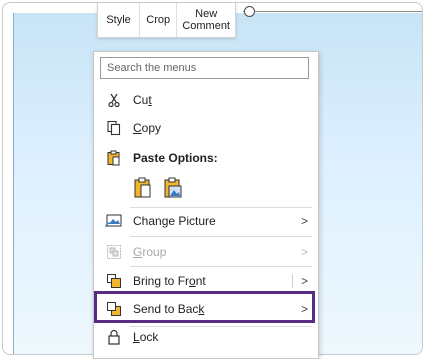 The height and width of the screenshot is (359, 425). Describe the element at coordinates (114, 281) in the screenshot. I see `bring-to-front-icon` at that location.